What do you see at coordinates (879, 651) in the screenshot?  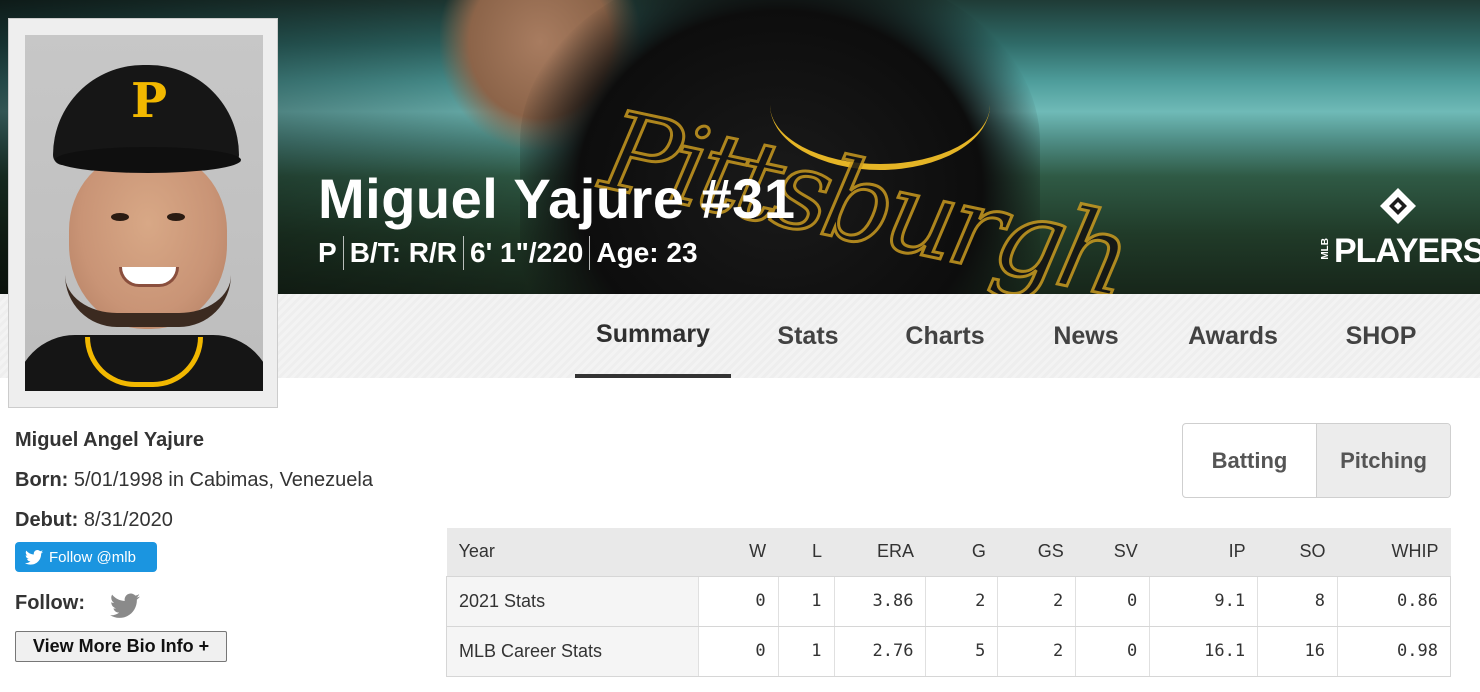 I see `cell-era: 2.76` at bounding box center [879, 651].